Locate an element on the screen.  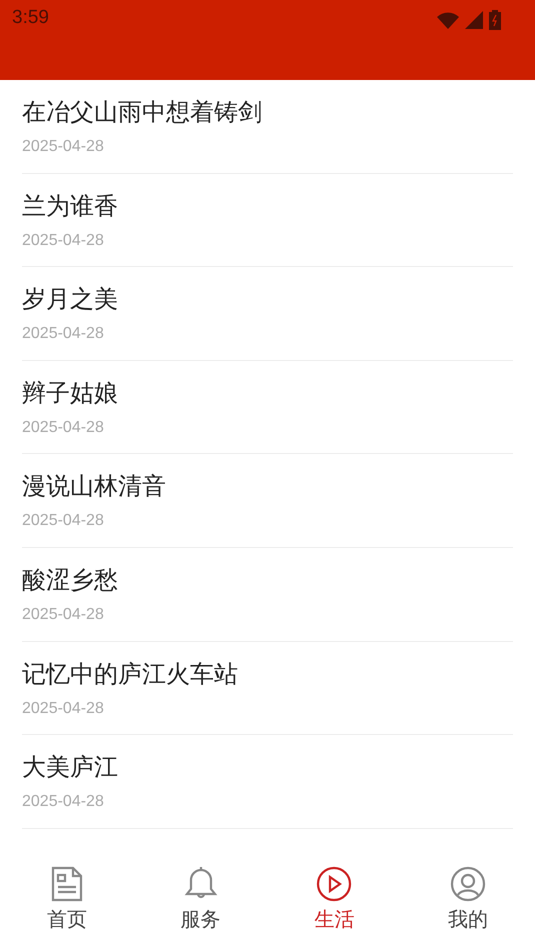
user-icon is located at coordinates (468, 884).